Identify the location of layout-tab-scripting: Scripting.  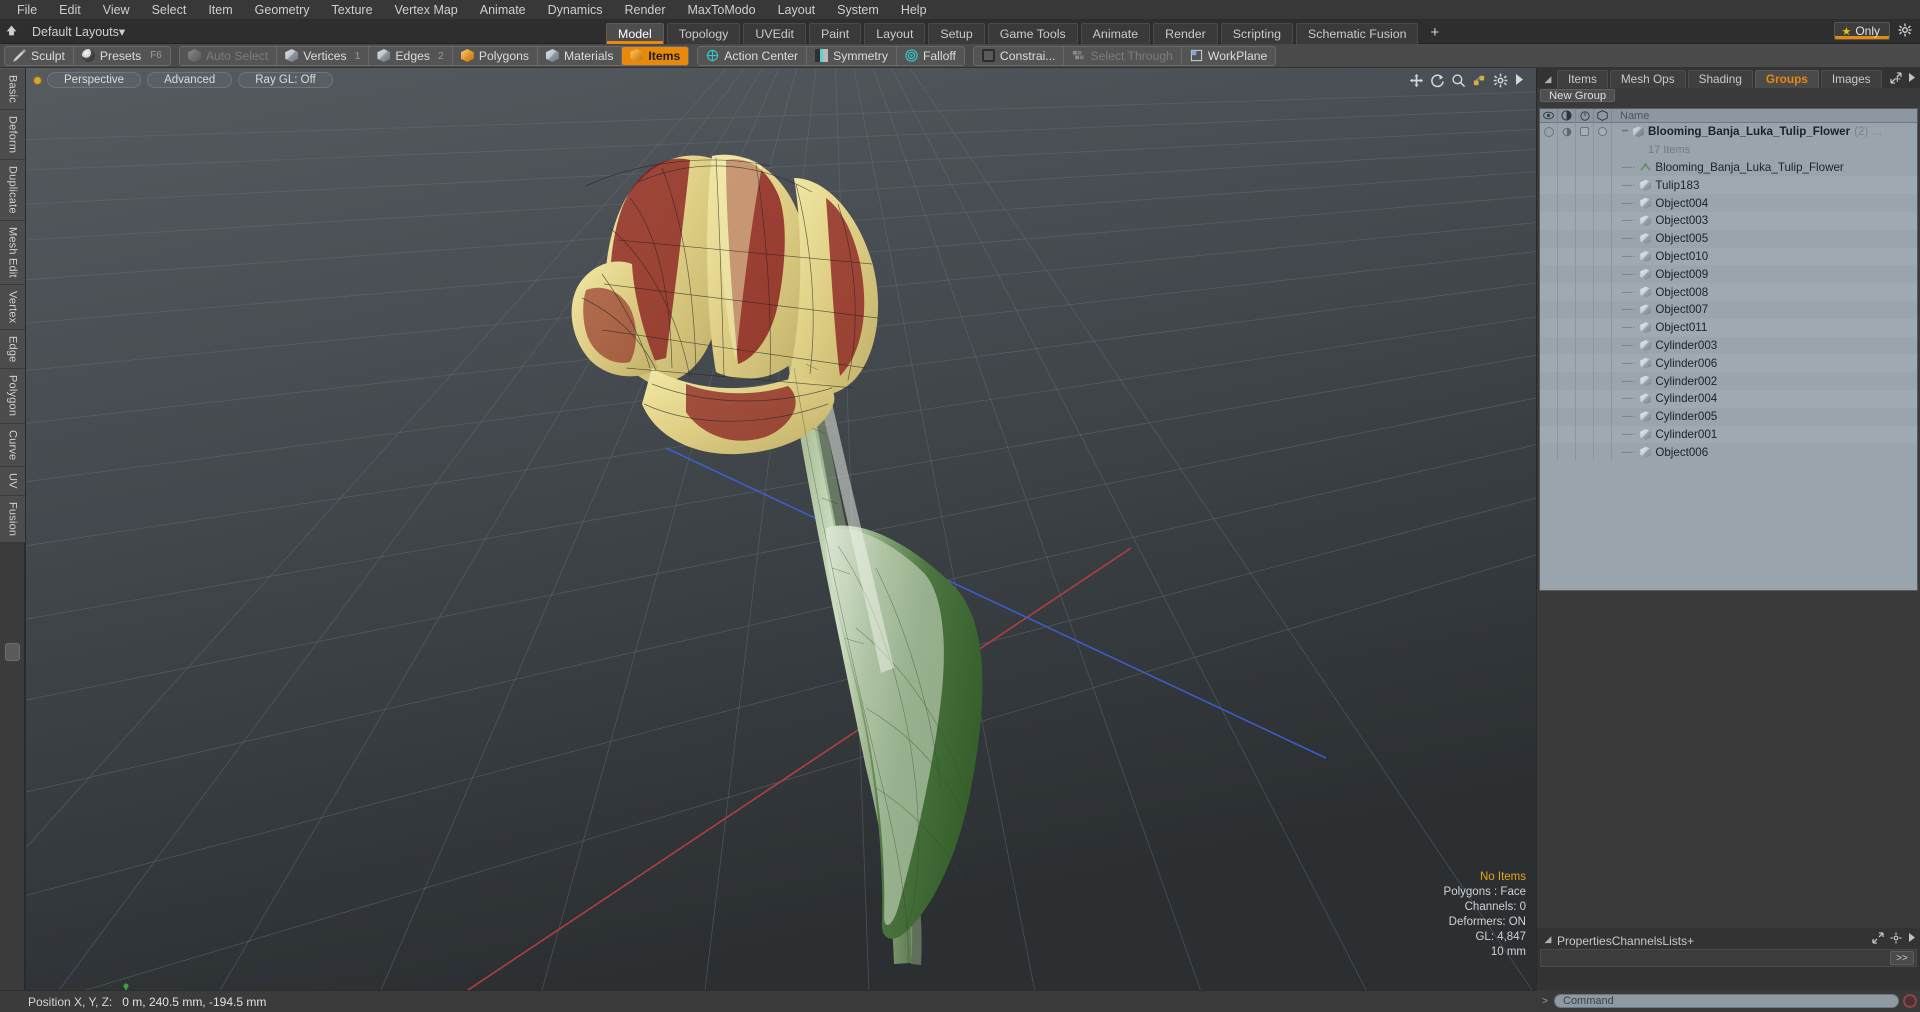
(1256, 33).